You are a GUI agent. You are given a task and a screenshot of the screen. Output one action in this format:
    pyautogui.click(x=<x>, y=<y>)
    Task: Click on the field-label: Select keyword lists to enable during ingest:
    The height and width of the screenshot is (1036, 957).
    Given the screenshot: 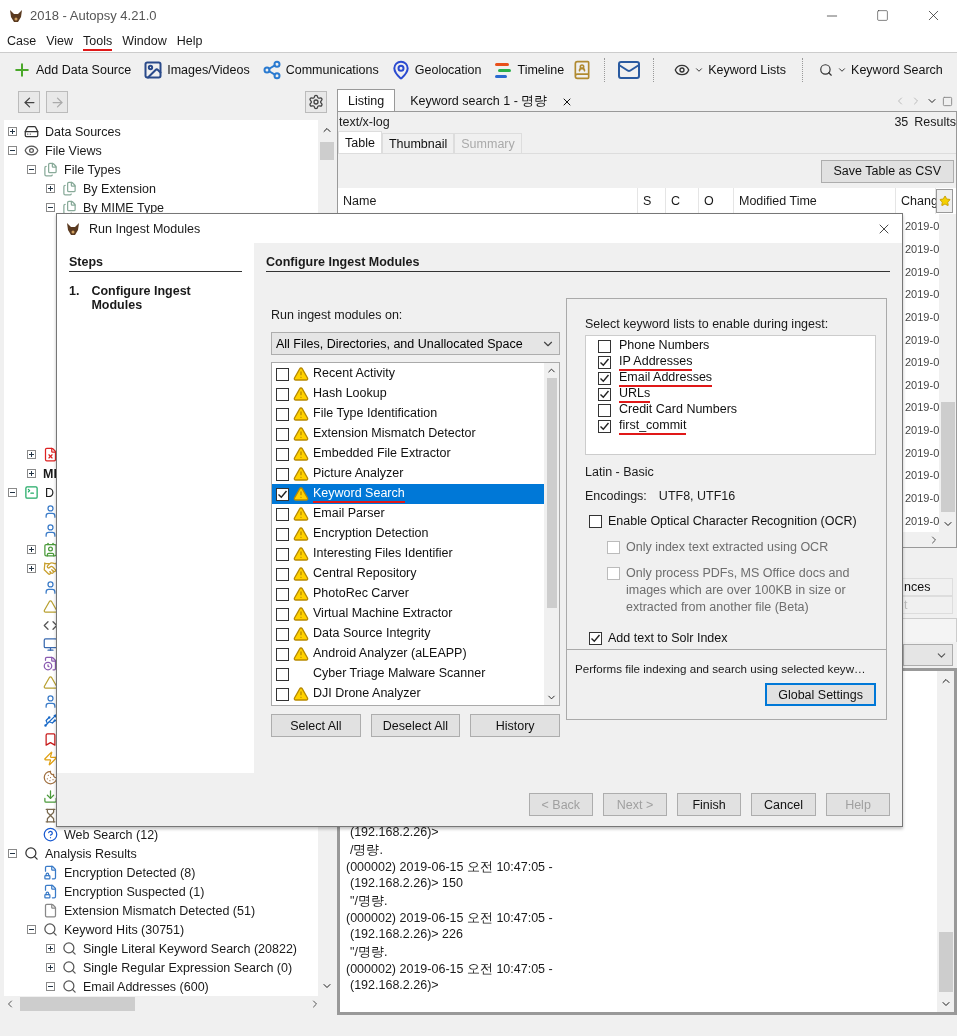 What is the action you would take?
    pyautogui.click(x=707, y=324)
    